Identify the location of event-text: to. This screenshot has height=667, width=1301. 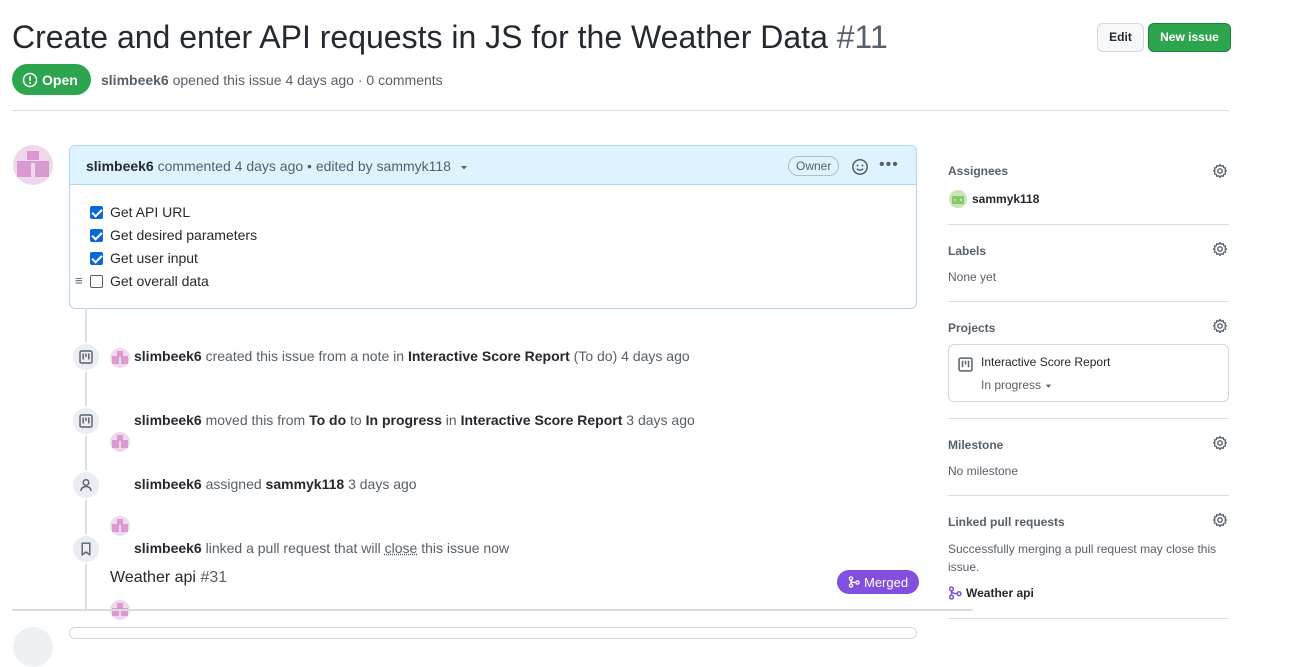
(356, 420).